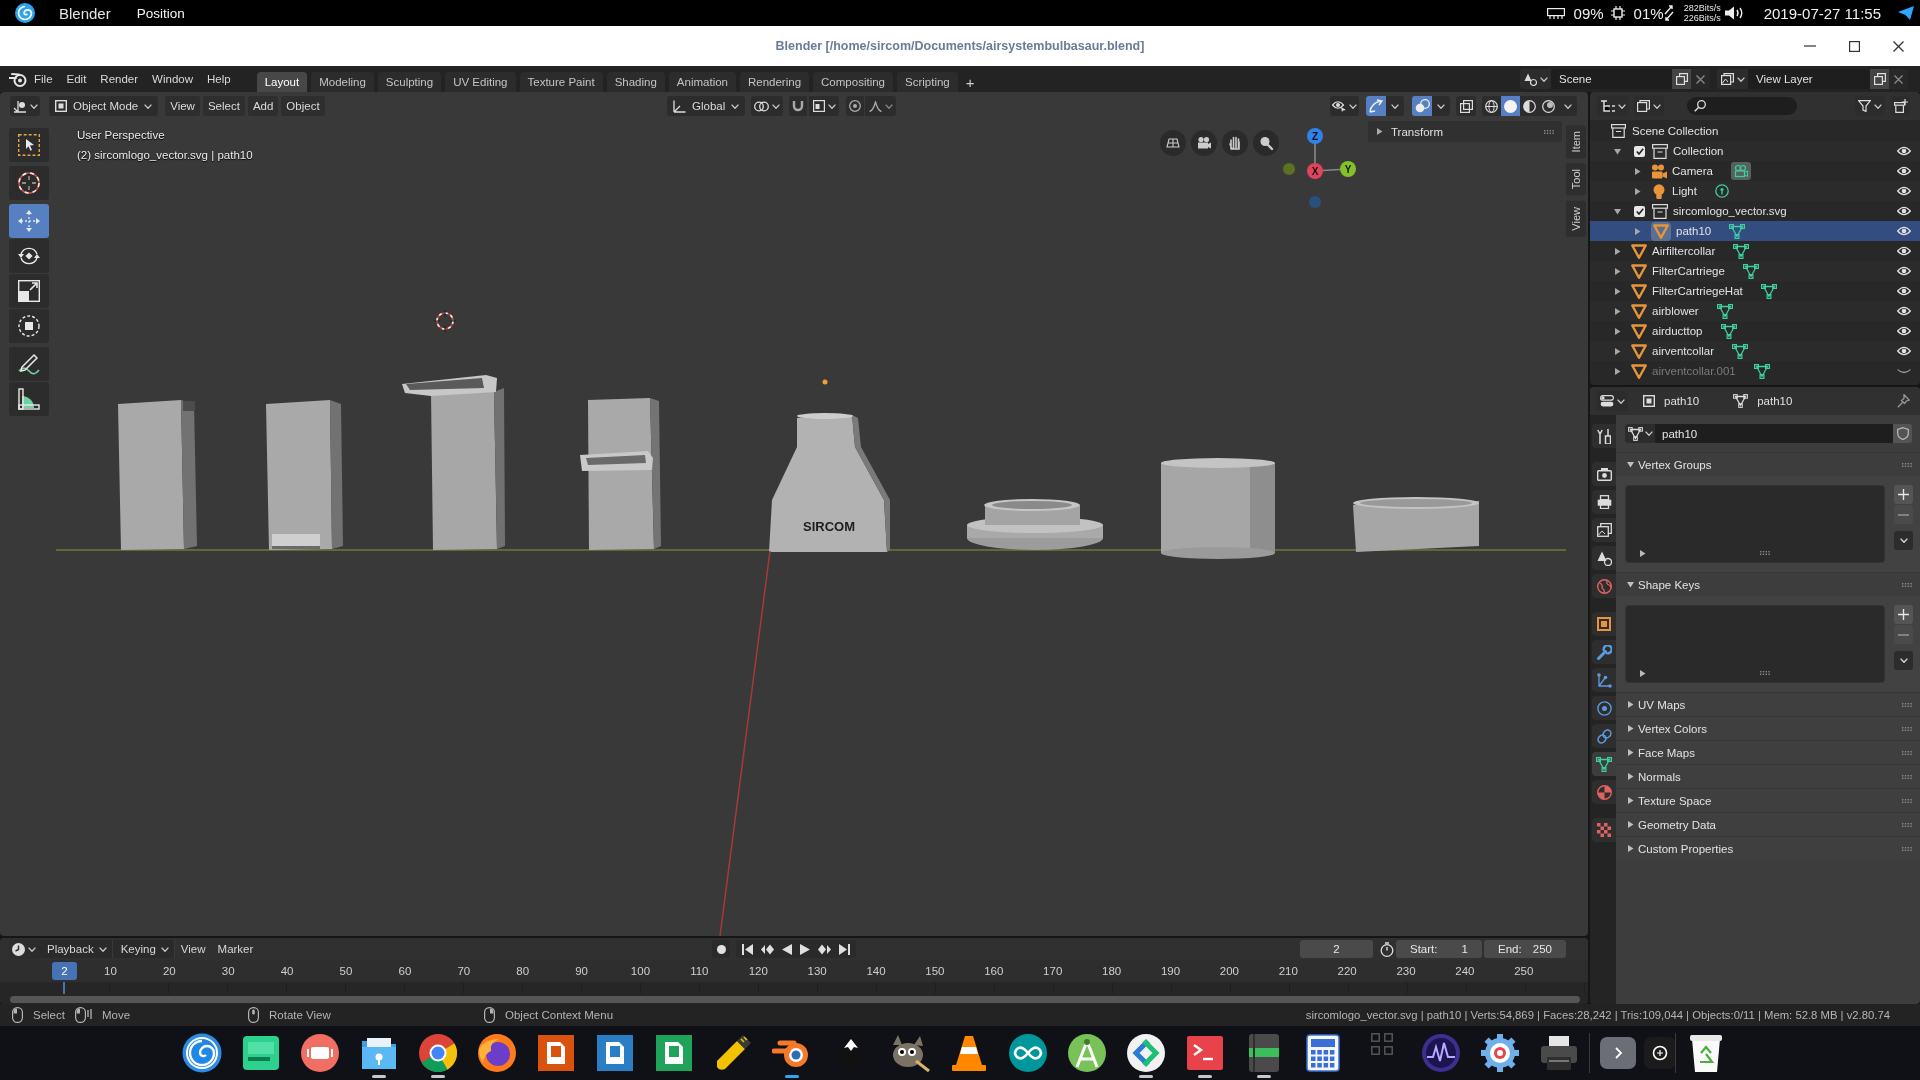 The height and width of the screenshot is (1080, 1920). Describe the element at coordinates (1879, 79) in the screenshot. I see `new-view-layer-button` at that location.